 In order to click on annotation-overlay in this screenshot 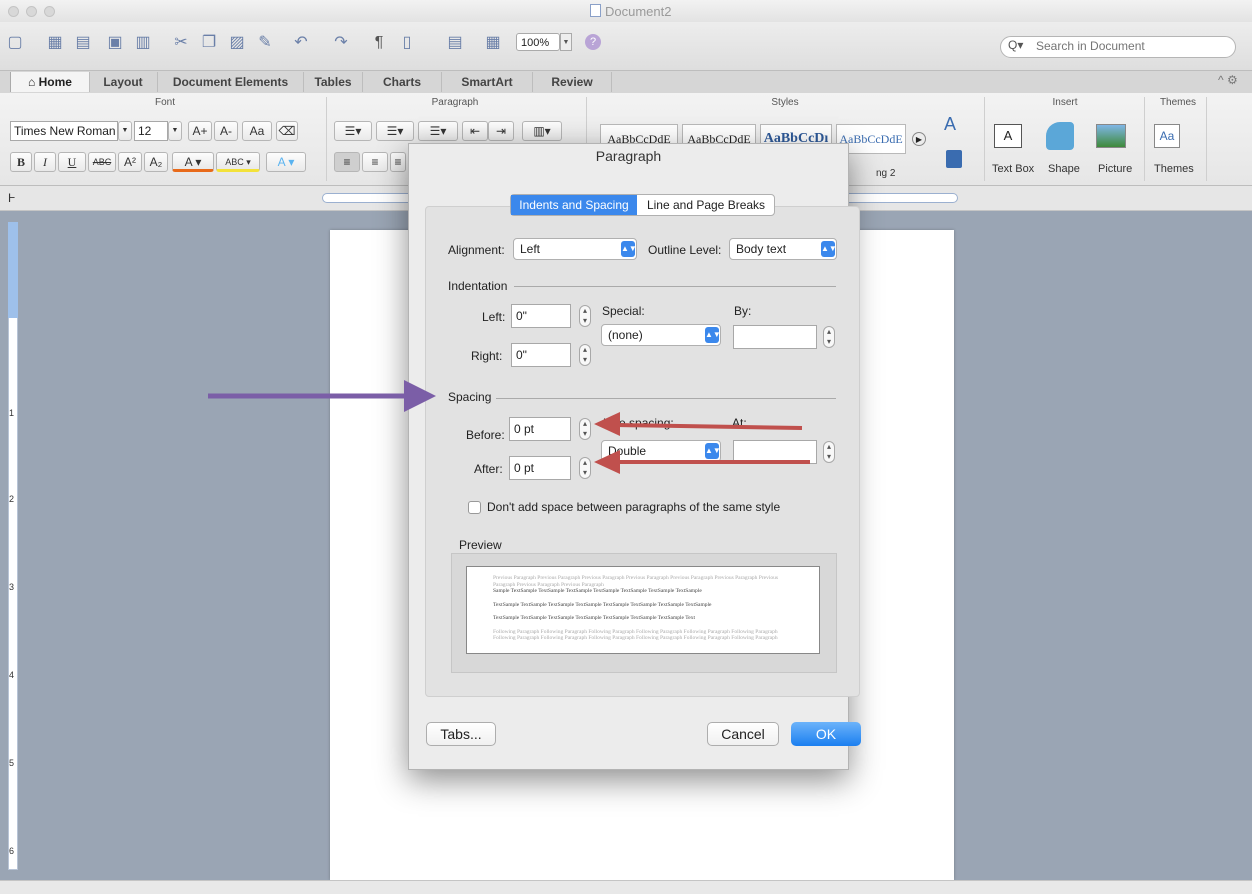, I will do `click(509, 427)`.